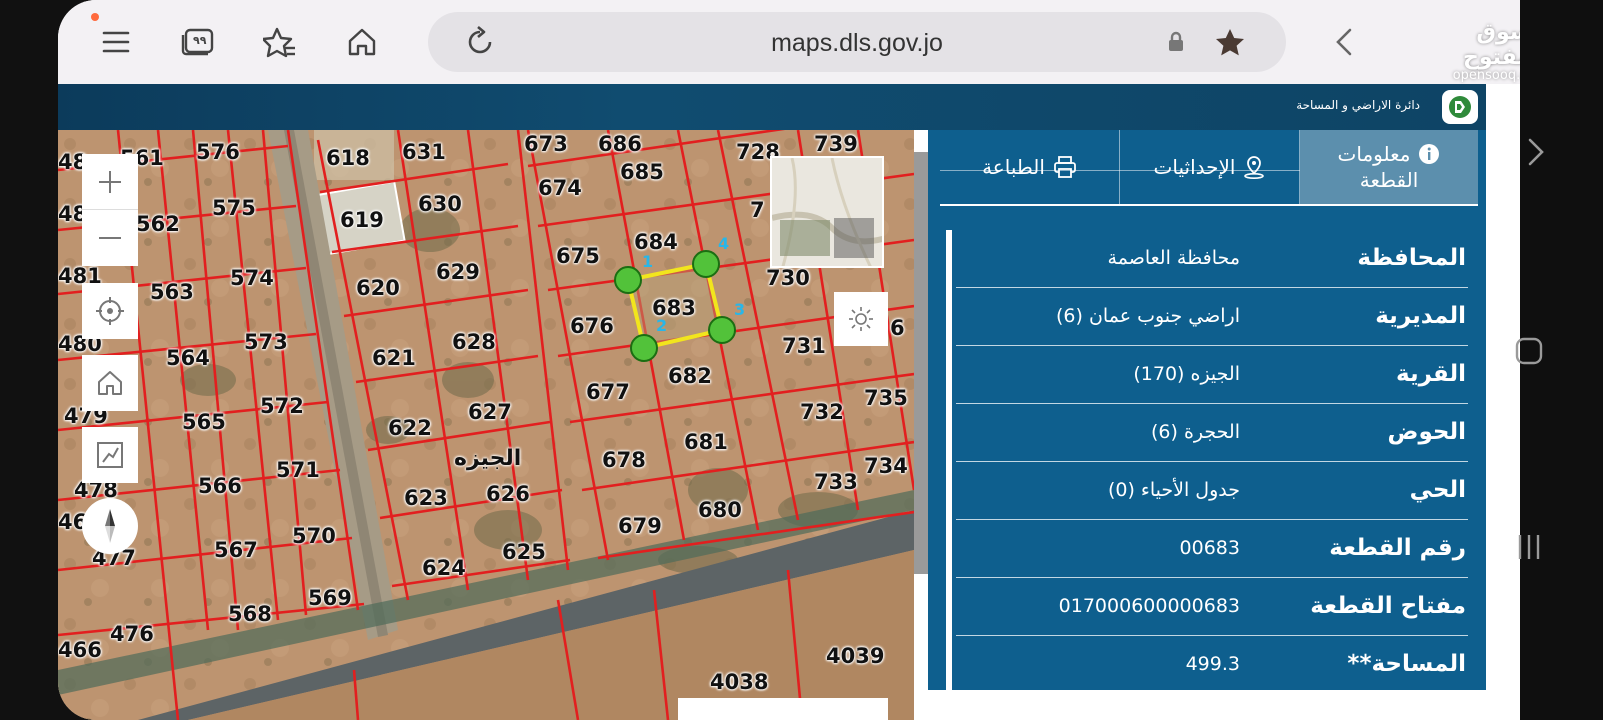  Describe the element at coordinates (620, 144) in the screenshot. I see `parcel-number-label: 686` at that location.